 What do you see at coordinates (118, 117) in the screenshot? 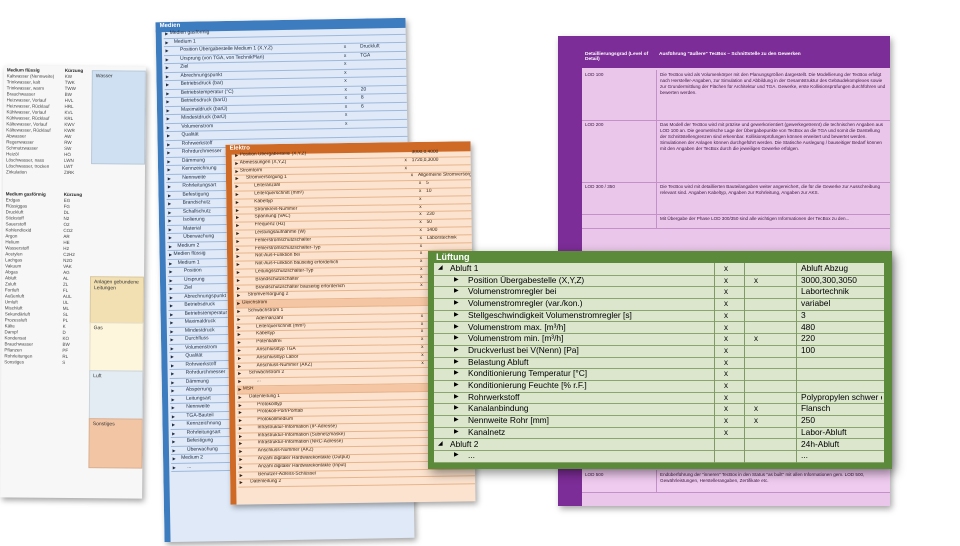
I see `side-label-water: Wasser` at bounding box center [118, 117].